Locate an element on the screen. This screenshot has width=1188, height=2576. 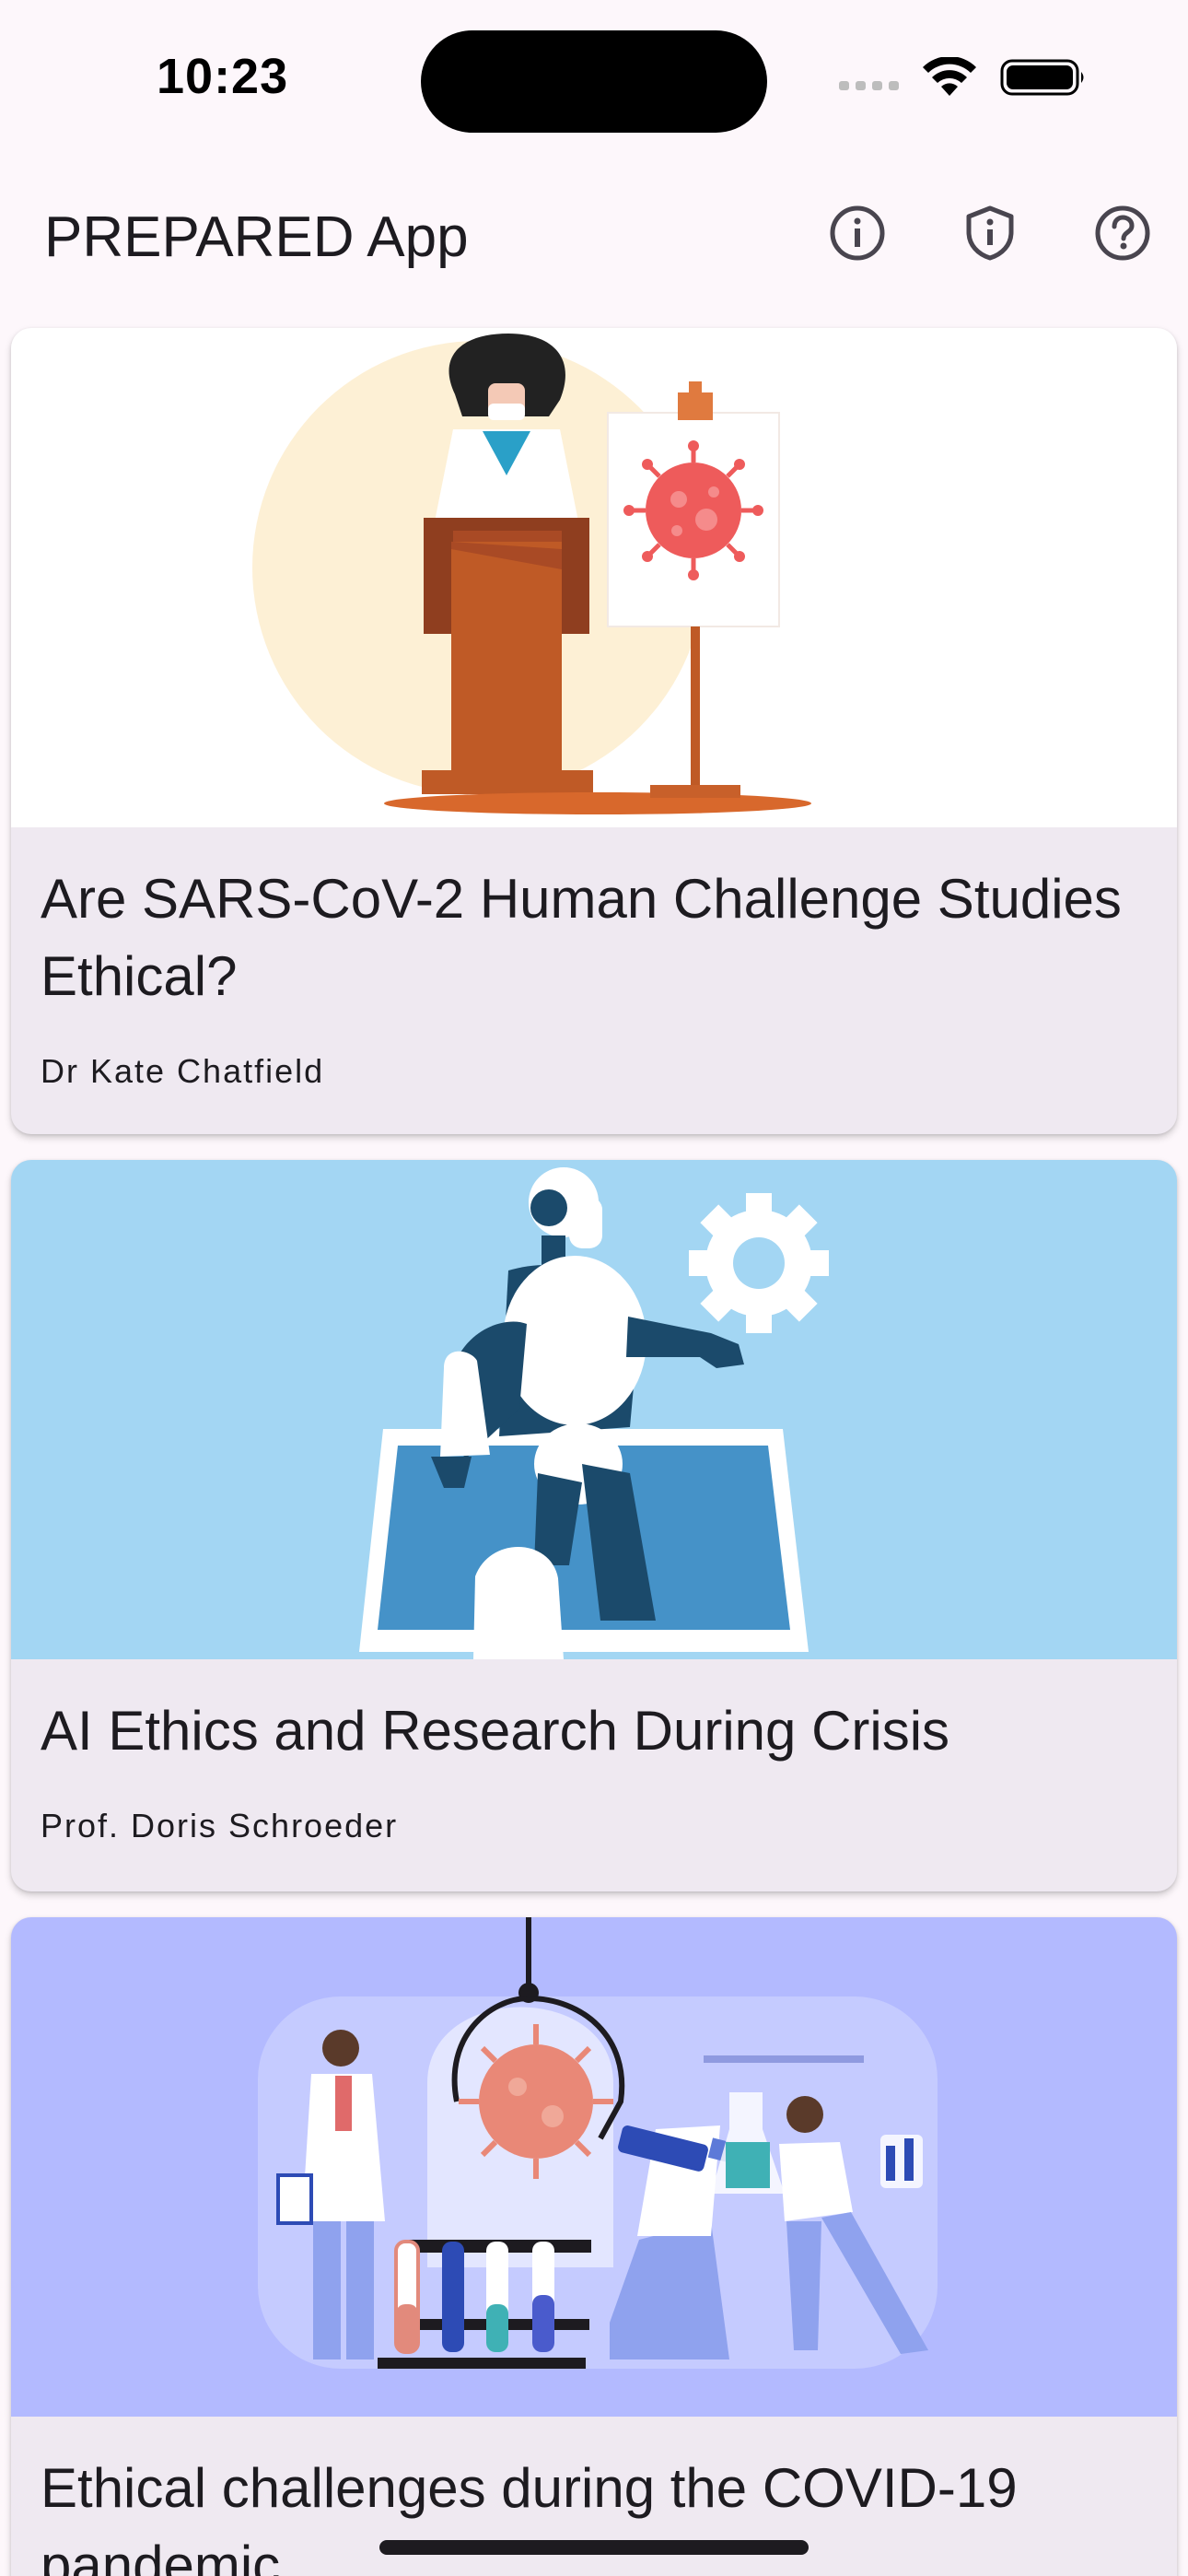
help-icon is located at coordinates (1122, 233).